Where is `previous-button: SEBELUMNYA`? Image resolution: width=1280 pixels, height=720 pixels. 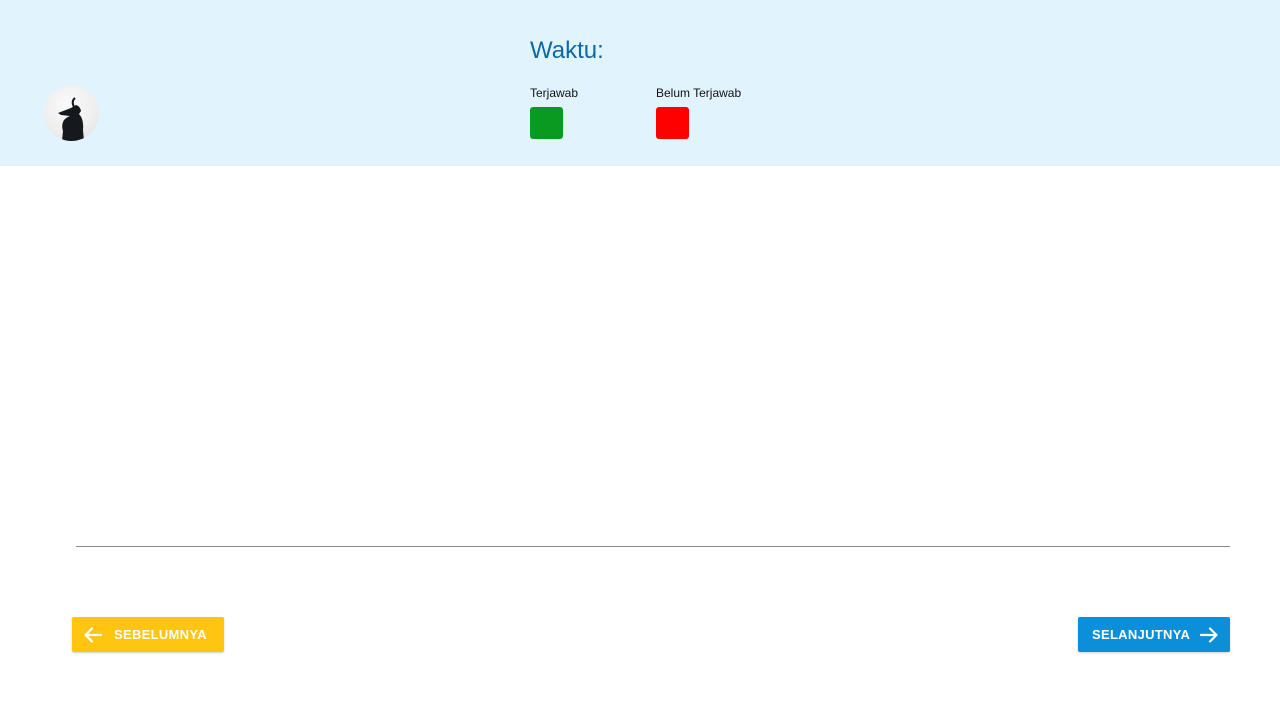
previous-button: SEBELUMNYA is located at coordinates (148, 634).